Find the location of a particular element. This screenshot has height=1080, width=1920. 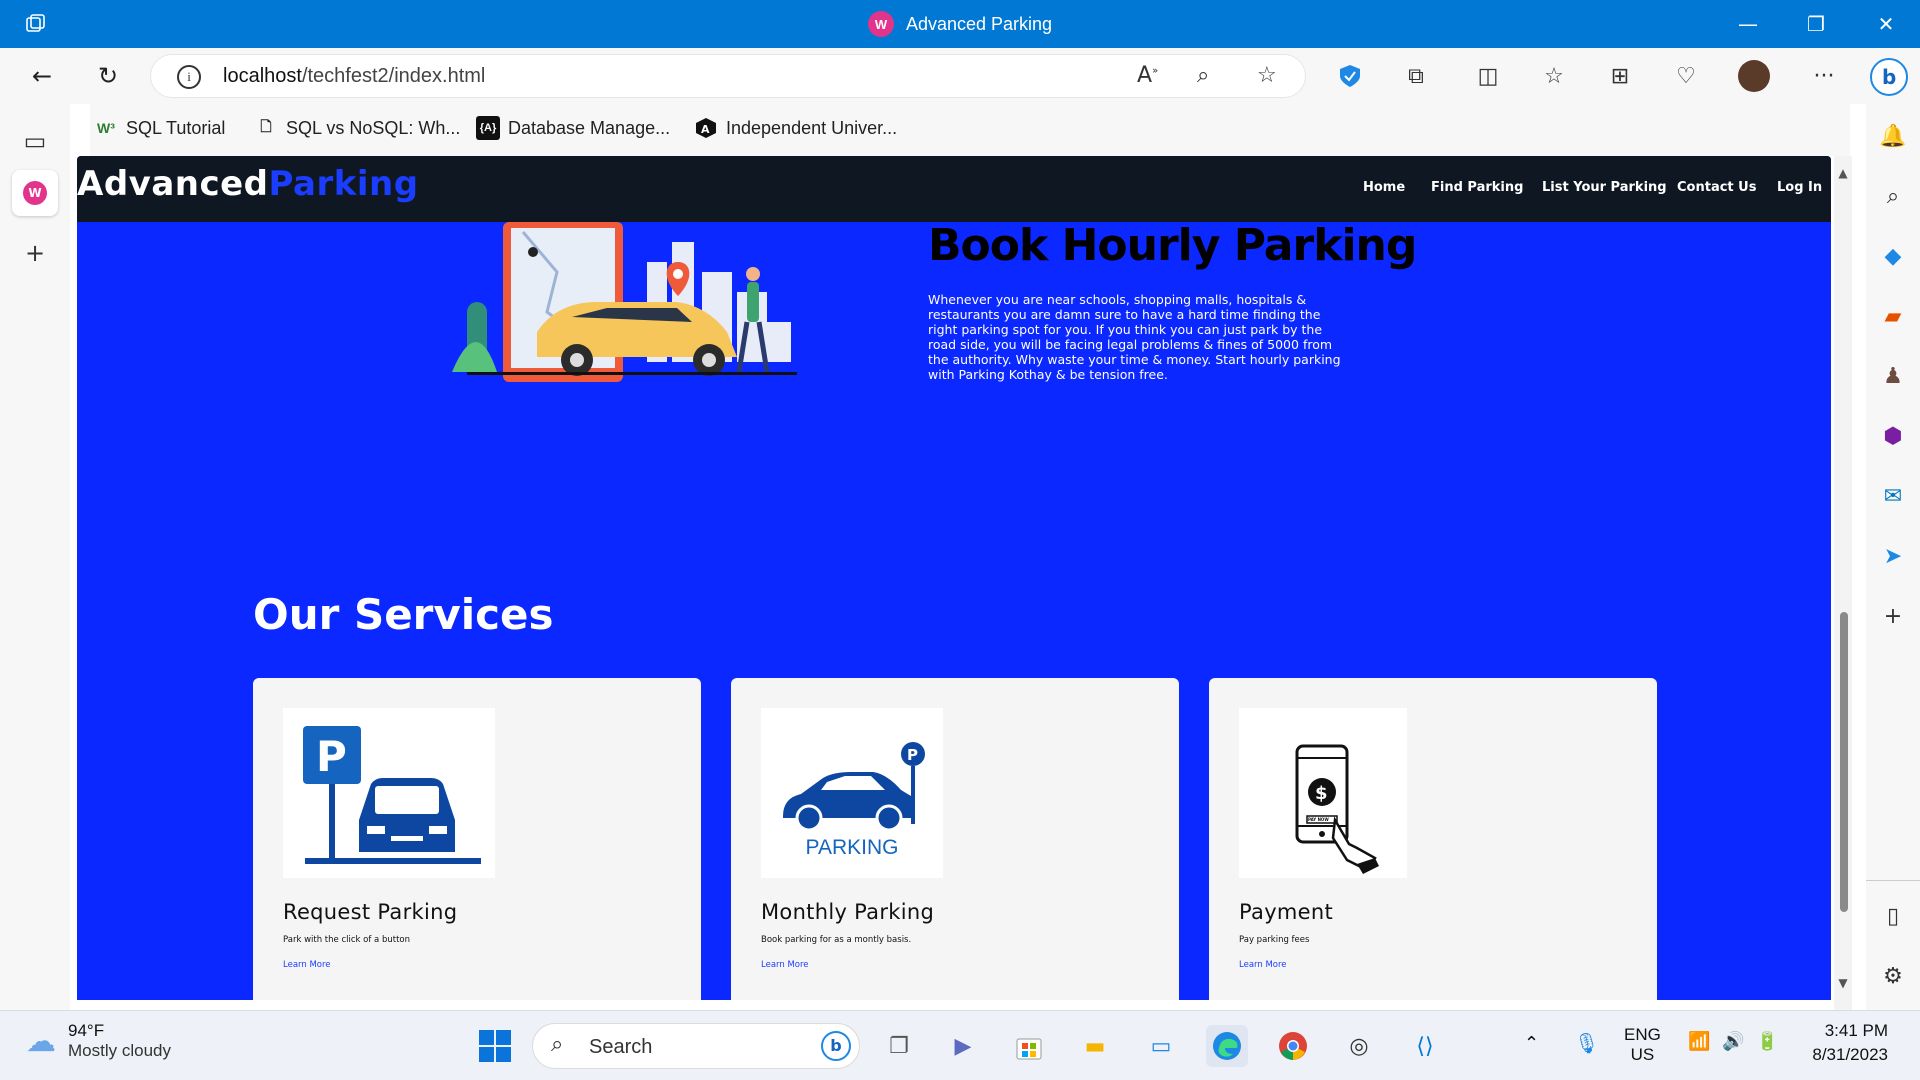

card-description: Pay parking fees is located at coordinates (1274, 940).